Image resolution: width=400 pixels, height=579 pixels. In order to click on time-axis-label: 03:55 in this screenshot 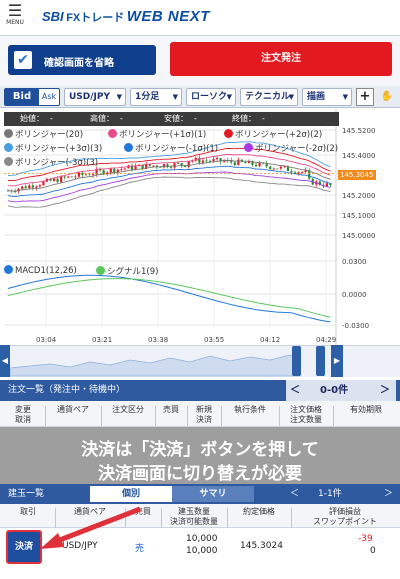, I will do `click(214, 340)`.